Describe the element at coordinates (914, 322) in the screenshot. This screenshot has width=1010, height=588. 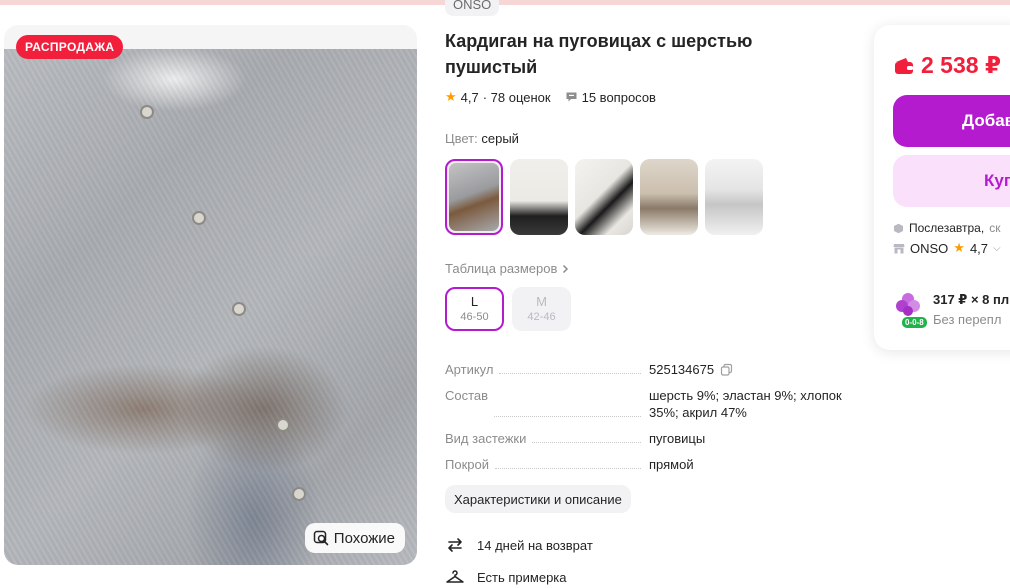
I see `installment-badge: 0-0-8` at that location.